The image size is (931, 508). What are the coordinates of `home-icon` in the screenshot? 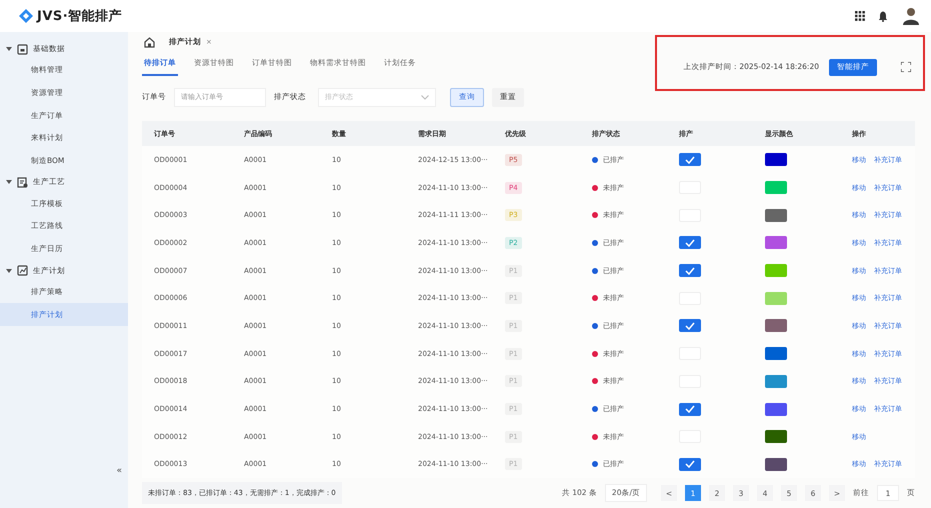 It's located at (149, 42).